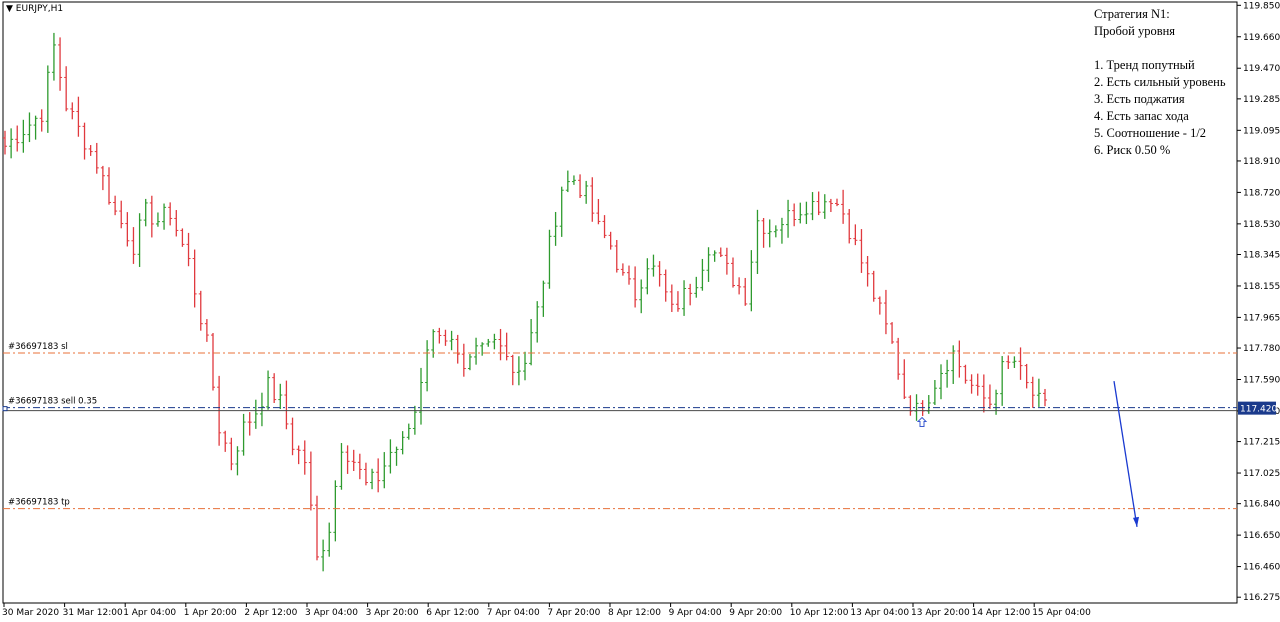 The width and height of the screenshot is (1280, 622). I want to click on y-tick-label: 118.155, so click(1261, 287).